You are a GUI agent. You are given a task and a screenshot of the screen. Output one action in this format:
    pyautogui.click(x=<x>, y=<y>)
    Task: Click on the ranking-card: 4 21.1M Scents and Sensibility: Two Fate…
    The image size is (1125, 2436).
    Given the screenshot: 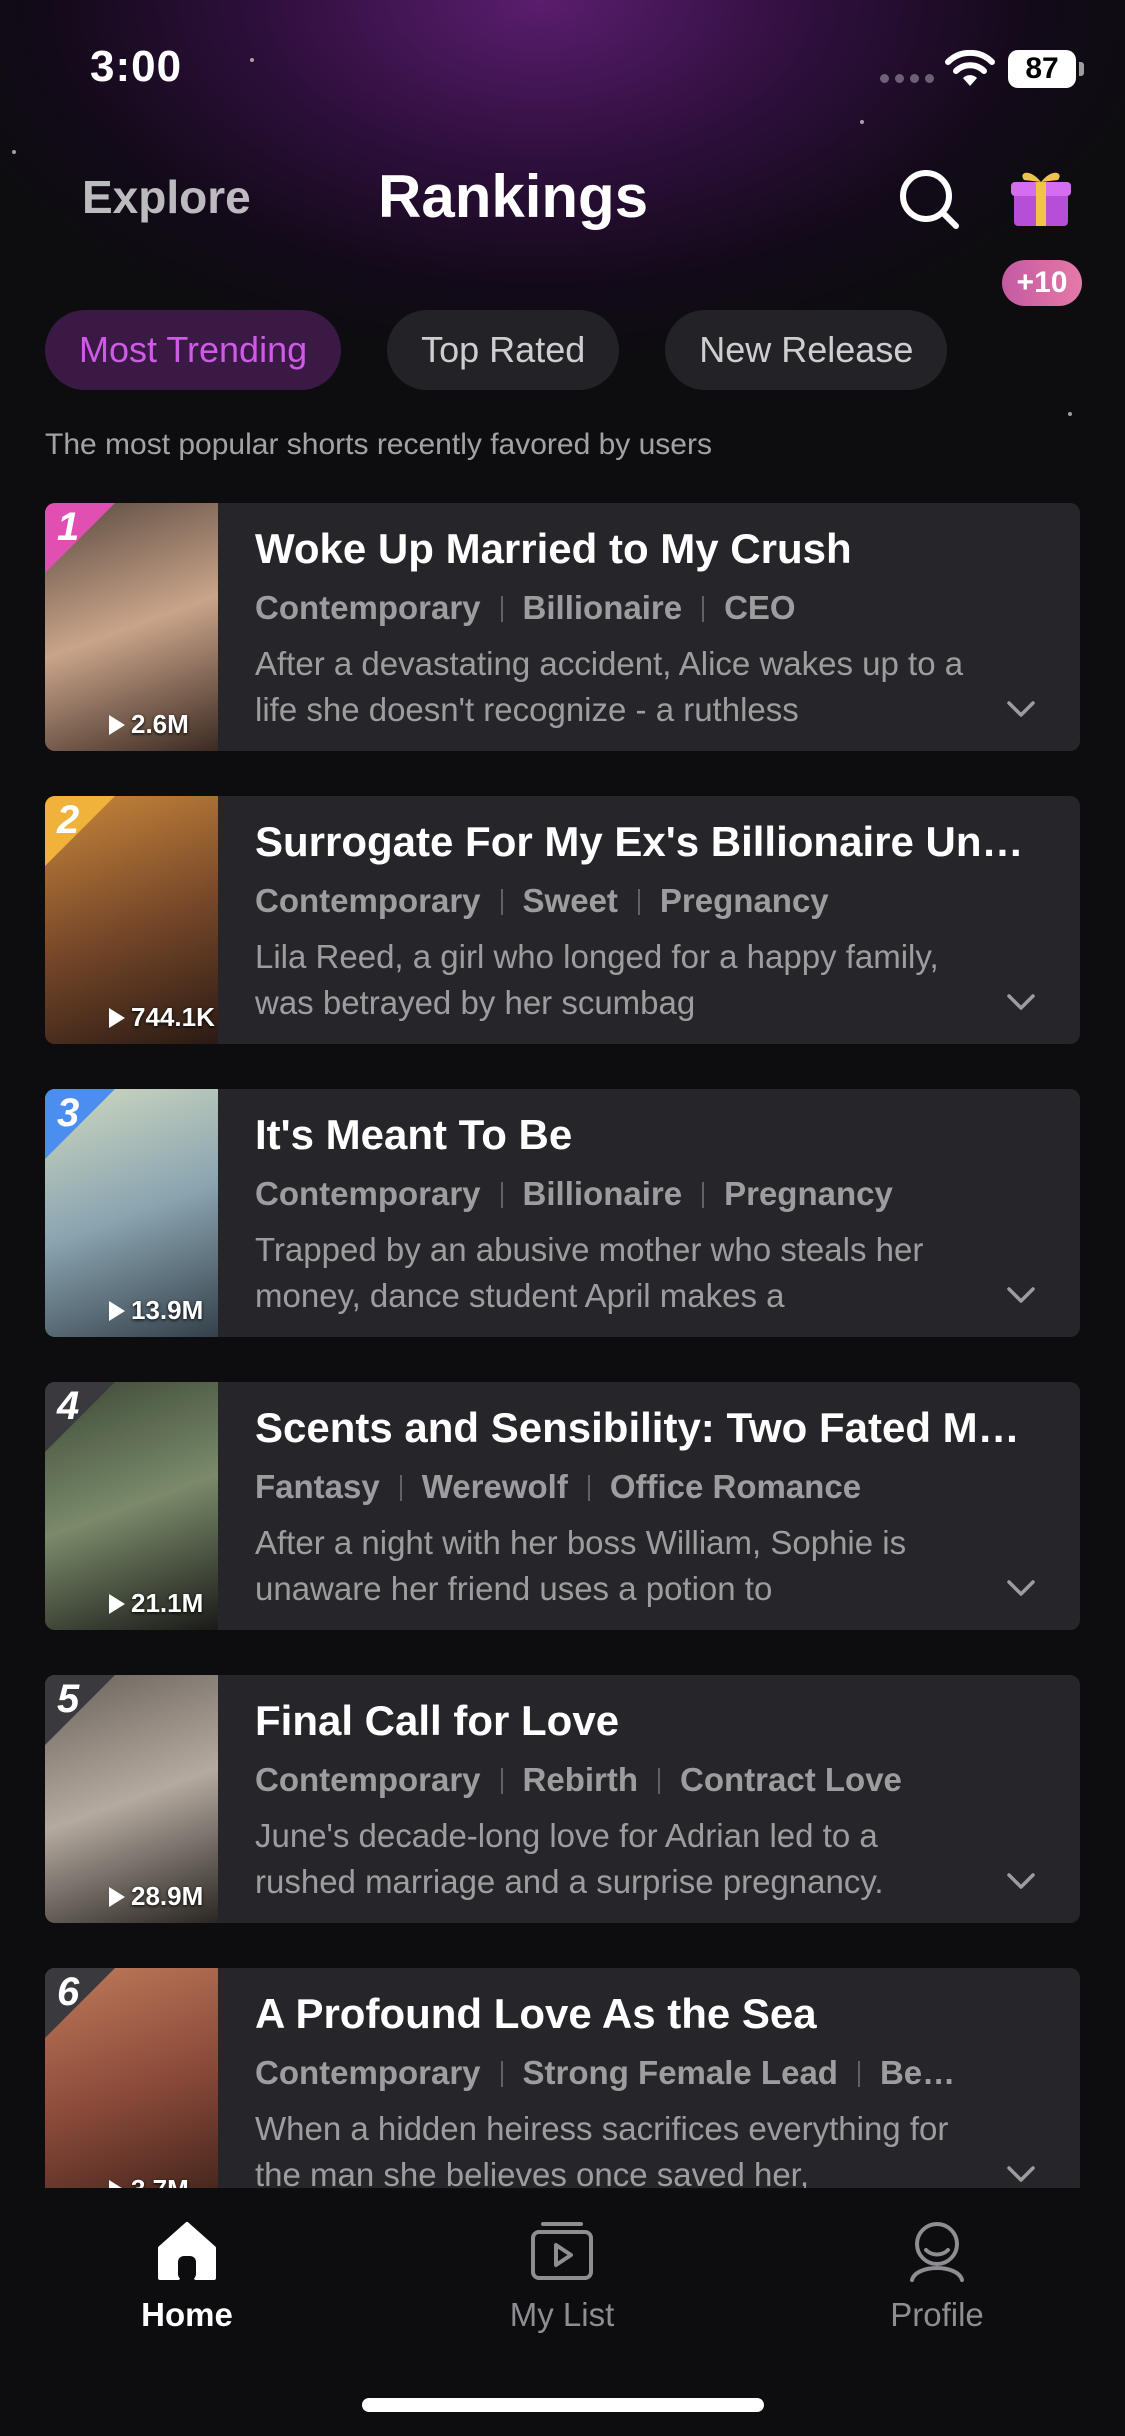 What is the action you would take?
    pyautogui.click(x=562, y=1506)
    